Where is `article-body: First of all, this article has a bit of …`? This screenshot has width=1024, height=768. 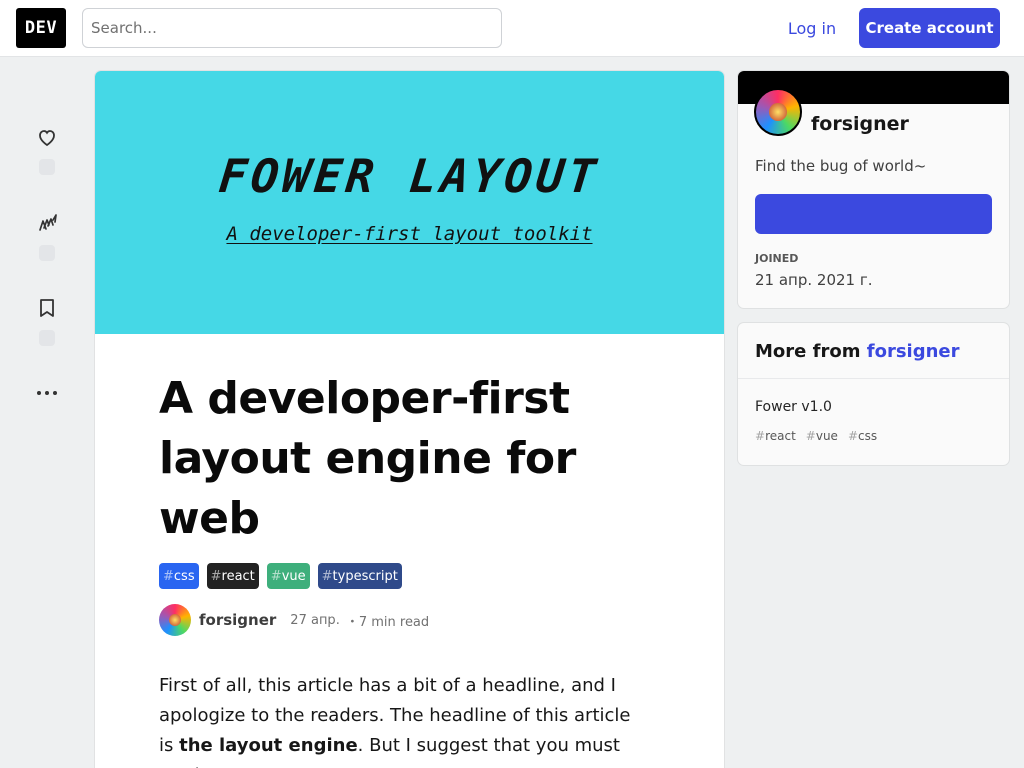
article-body: First of all, this article has a bit of … is located at coordinates (395, 721).